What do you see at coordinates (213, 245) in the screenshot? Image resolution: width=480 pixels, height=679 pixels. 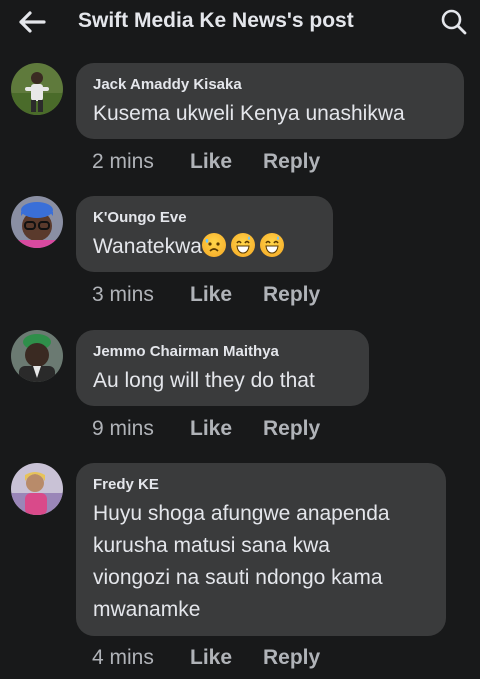 I see `sad-sweat-face-icon` at bounding box center [213, 245].